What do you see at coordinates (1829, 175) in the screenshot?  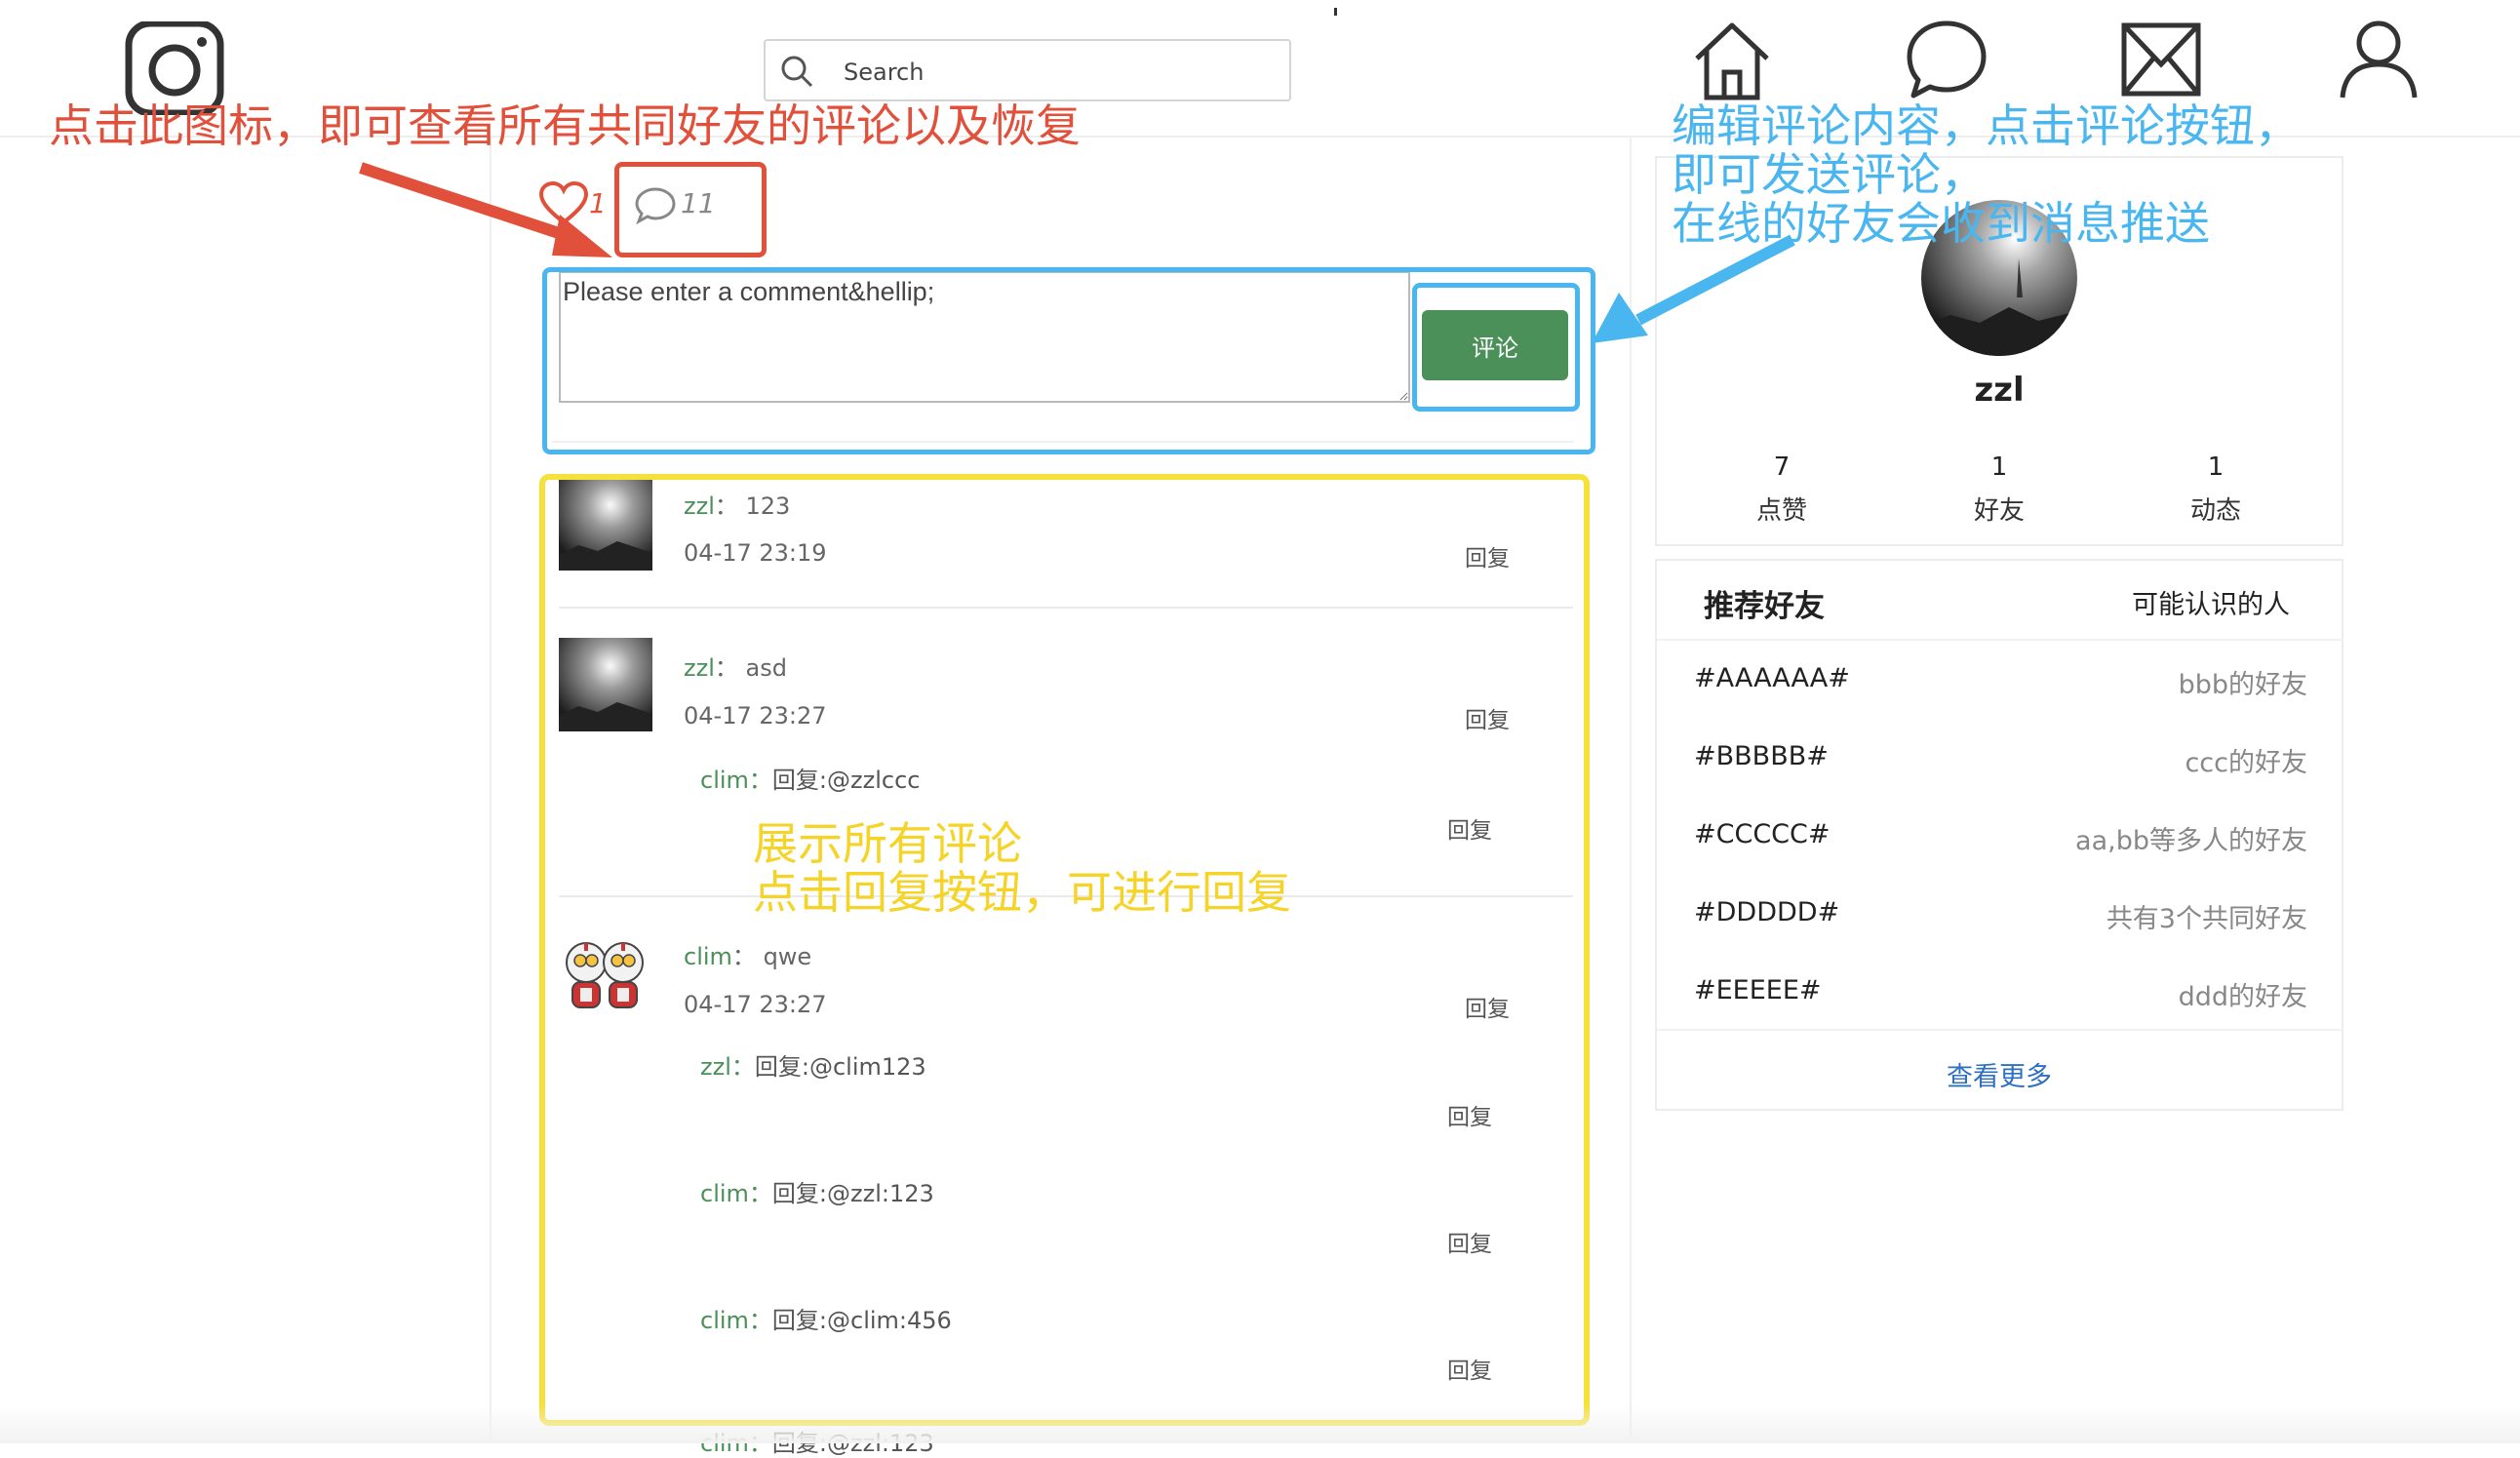 I see `annotation-blue-line2: 即可发送评论，` at bounding box center [1829, 175].